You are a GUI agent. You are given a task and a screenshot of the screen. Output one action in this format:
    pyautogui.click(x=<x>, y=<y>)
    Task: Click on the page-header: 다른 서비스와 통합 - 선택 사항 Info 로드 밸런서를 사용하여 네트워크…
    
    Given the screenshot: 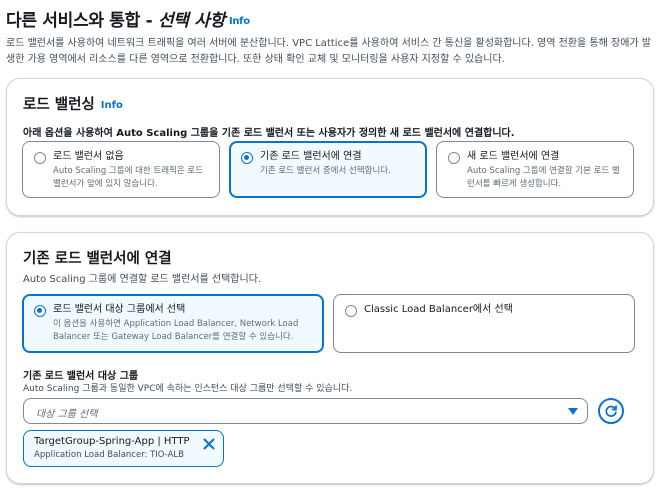 What is the action you would take?
    pyautogui.click(x=331, y=37)
    